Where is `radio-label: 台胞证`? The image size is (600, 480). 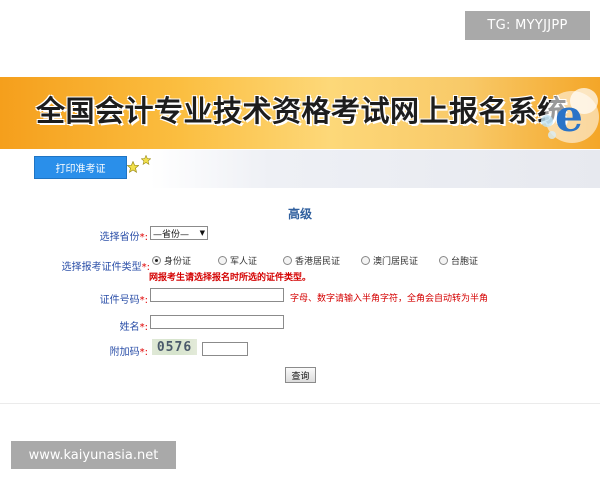 radio-label: 台胞证 is located at coordinates (465, 261).